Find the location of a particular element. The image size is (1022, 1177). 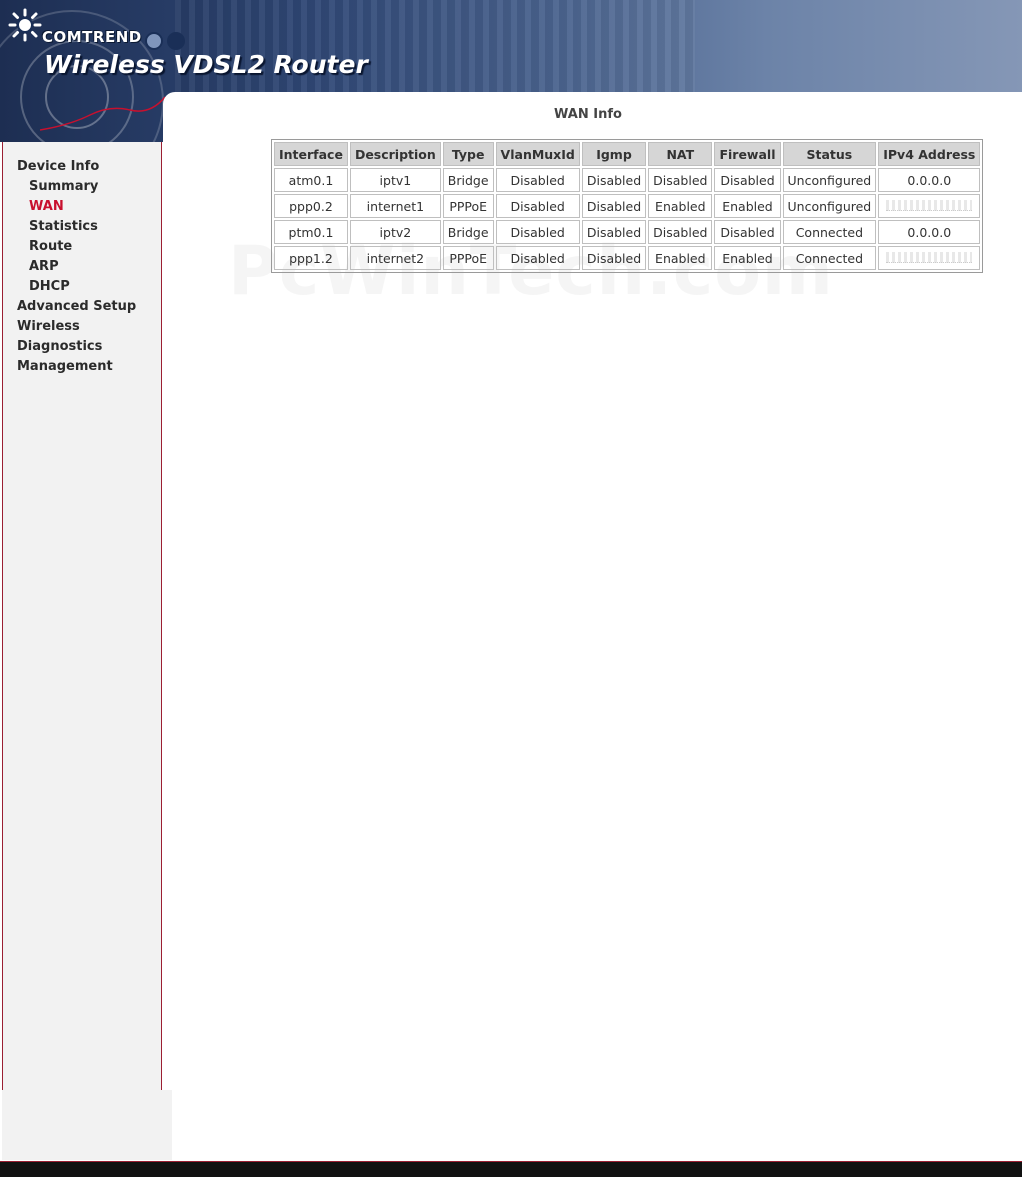

red-swoosh-decoration is located at coordinates (103, 113).